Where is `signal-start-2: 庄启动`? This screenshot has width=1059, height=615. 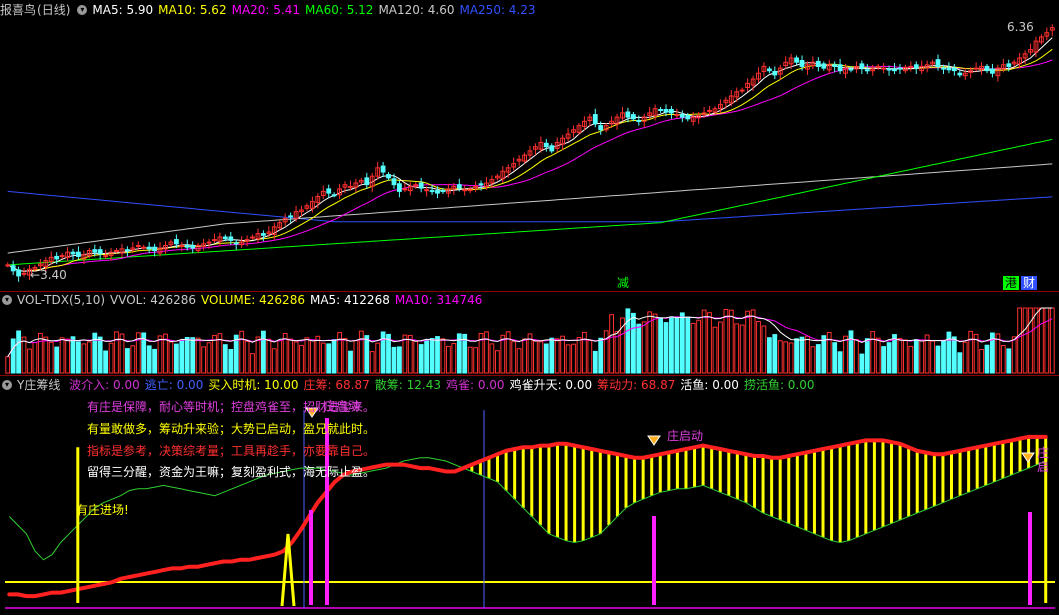
signal-start-2: 庄启动 is located at coordinates (685, 436).